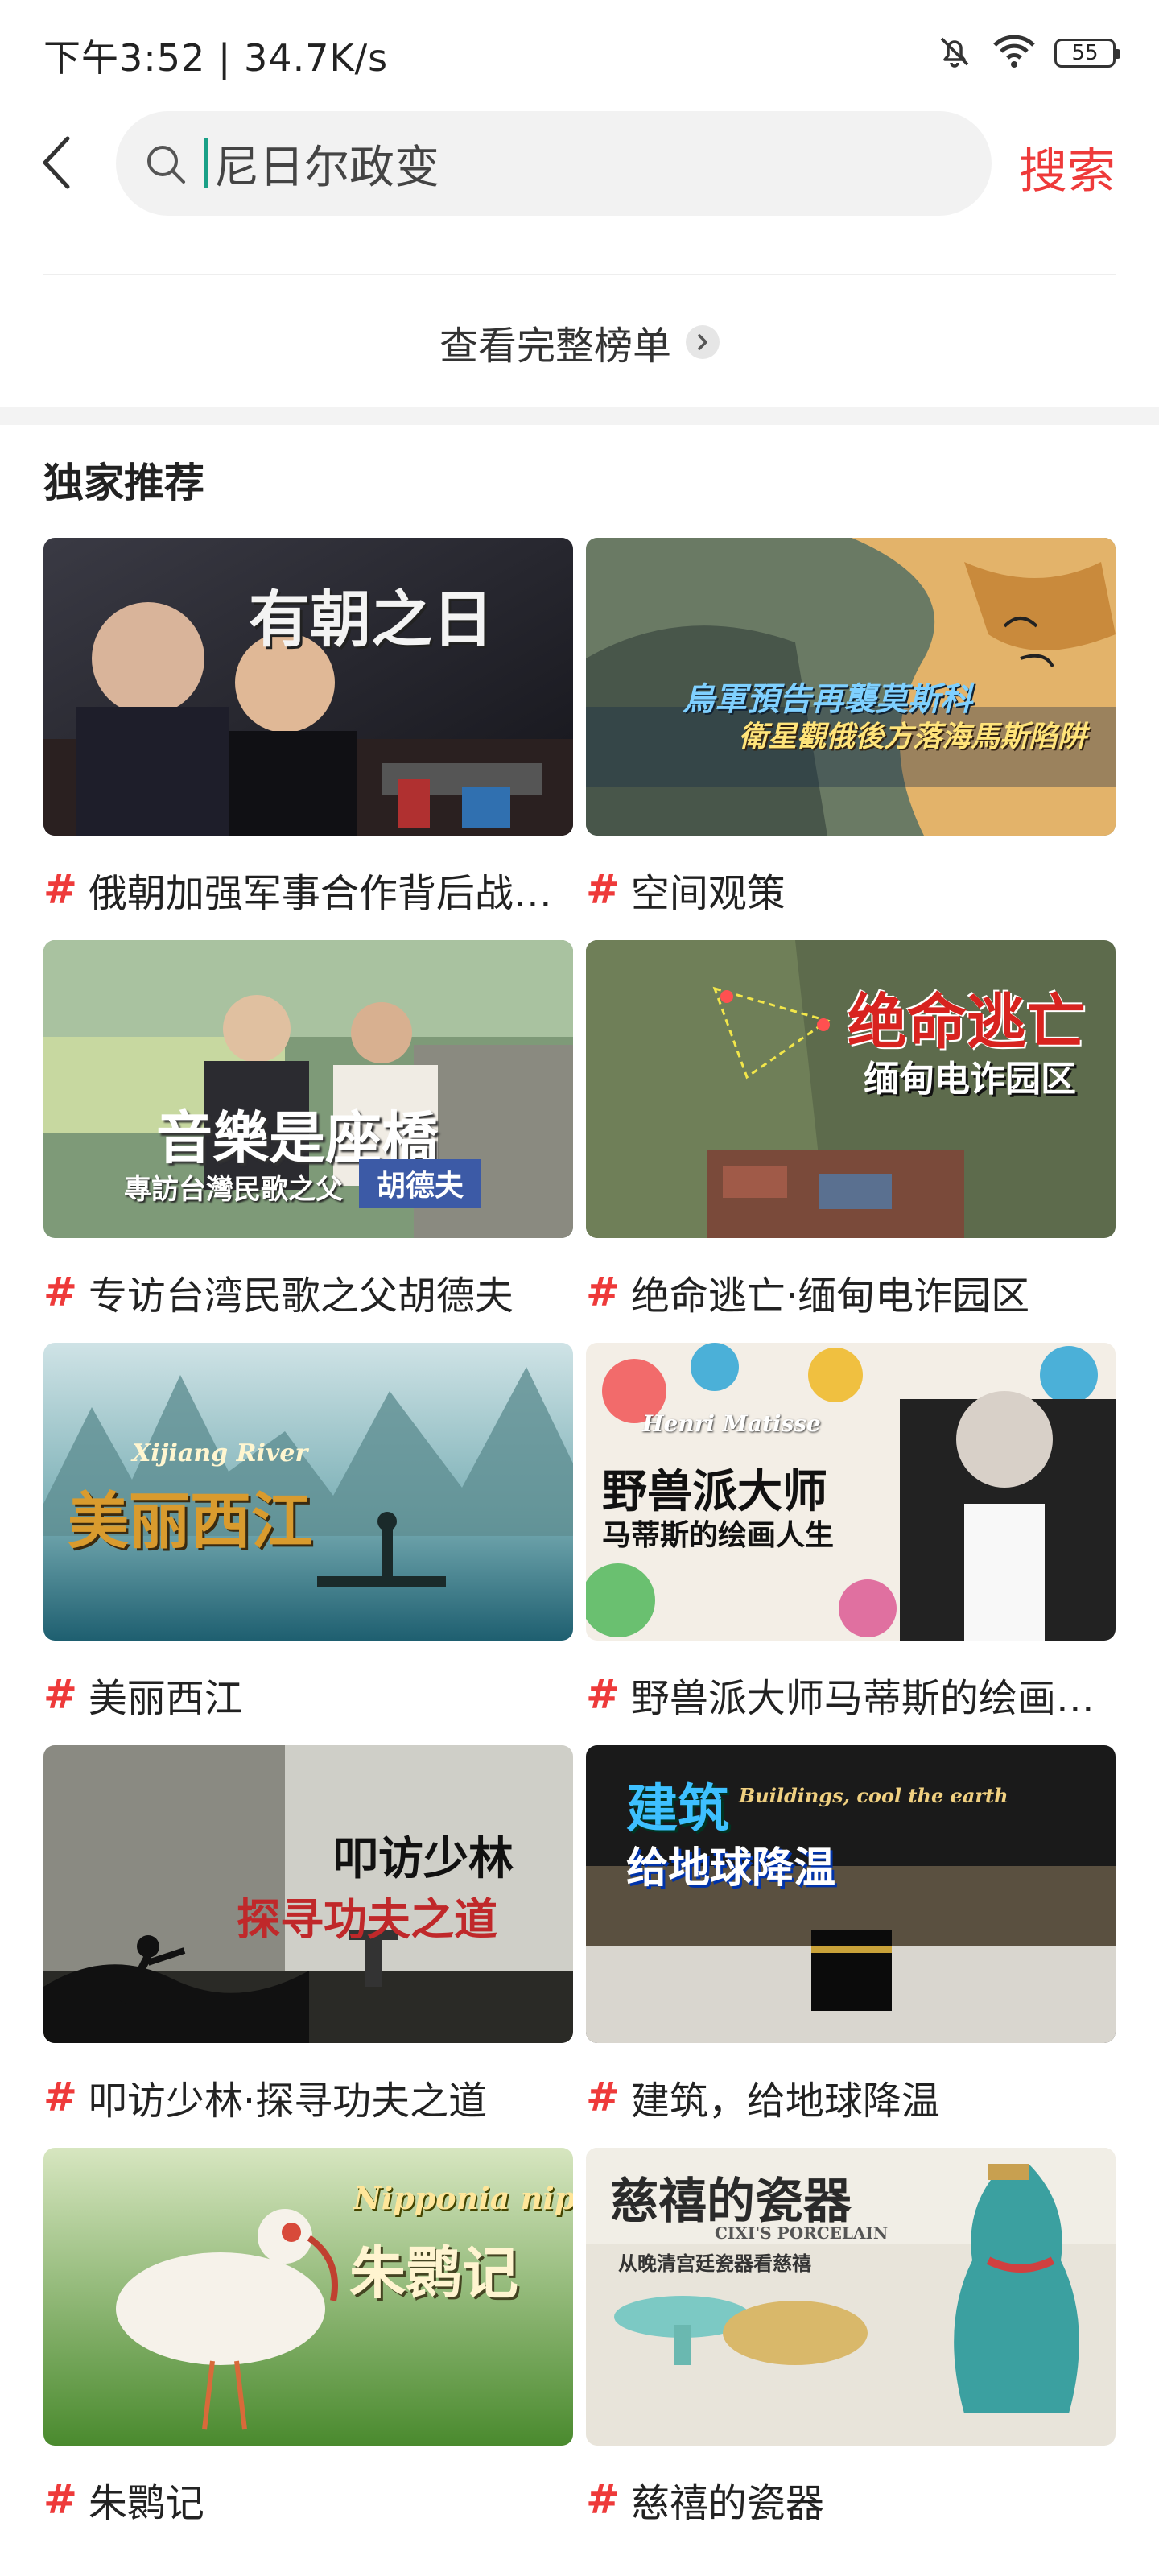  Describe the element at coordinates (166, 165) in the screenshot. I see `search-icon` at that location.